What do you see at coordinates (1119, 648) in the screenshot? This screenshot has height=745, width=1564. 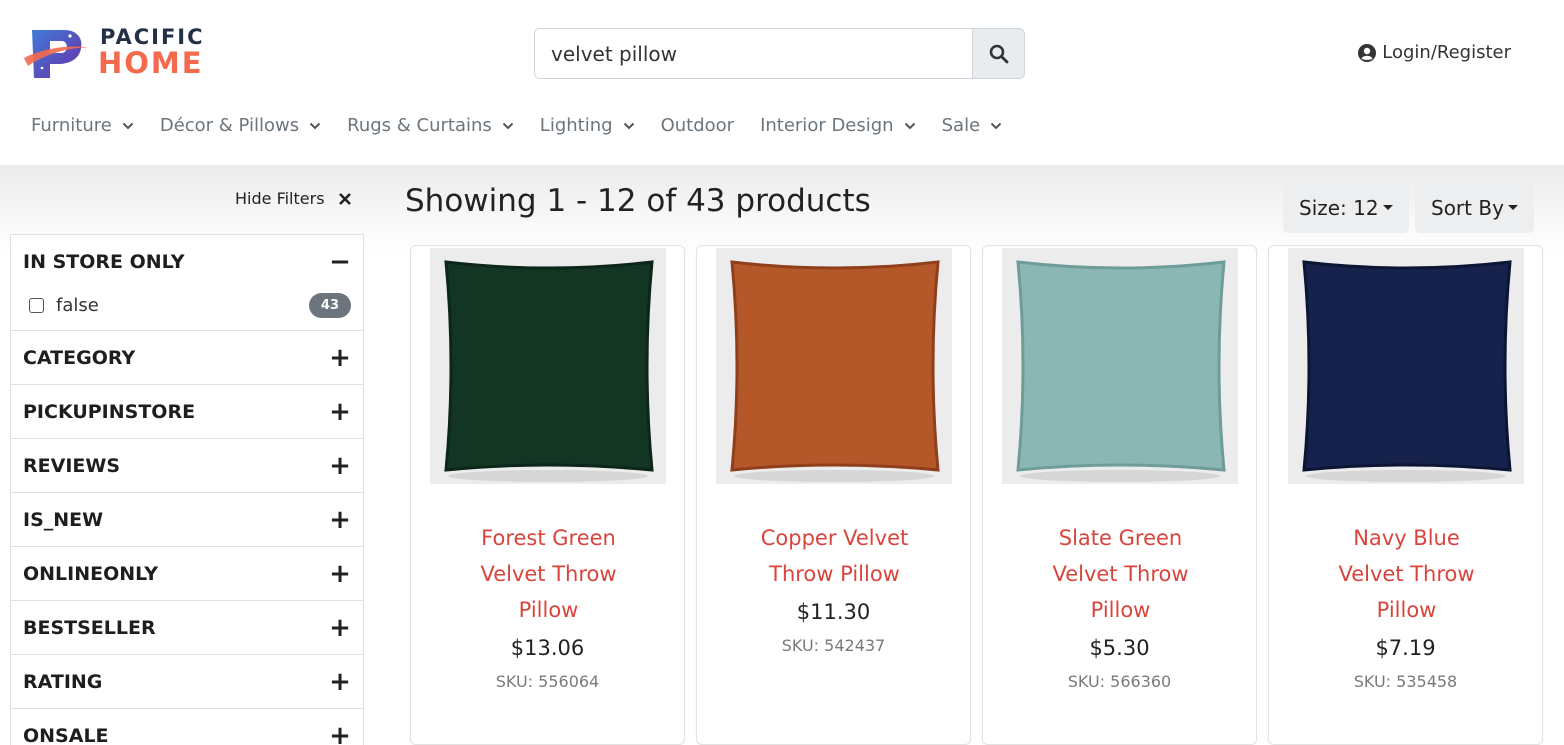 I see `product-price: $5.30` at bounding box center [1119, 648].